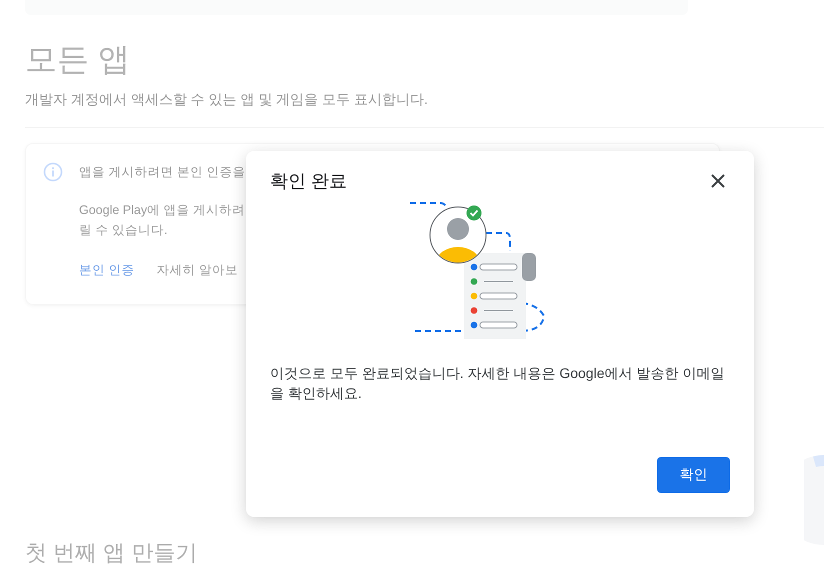 The width and height of the screenshot is (824, 582). What do you see at coordinates (693, 475) in the screenshot?
I see `confirm-button: 확인` at bounding box center [693, 475].